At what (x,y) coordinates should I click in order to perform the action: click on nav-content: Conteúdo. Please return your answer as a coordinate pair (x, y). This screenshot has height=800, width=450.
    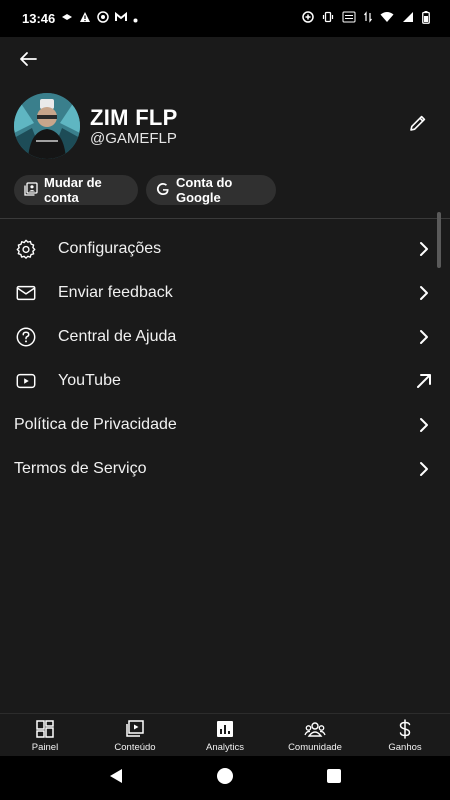
    Looking at the image, I should click on (135, 735).